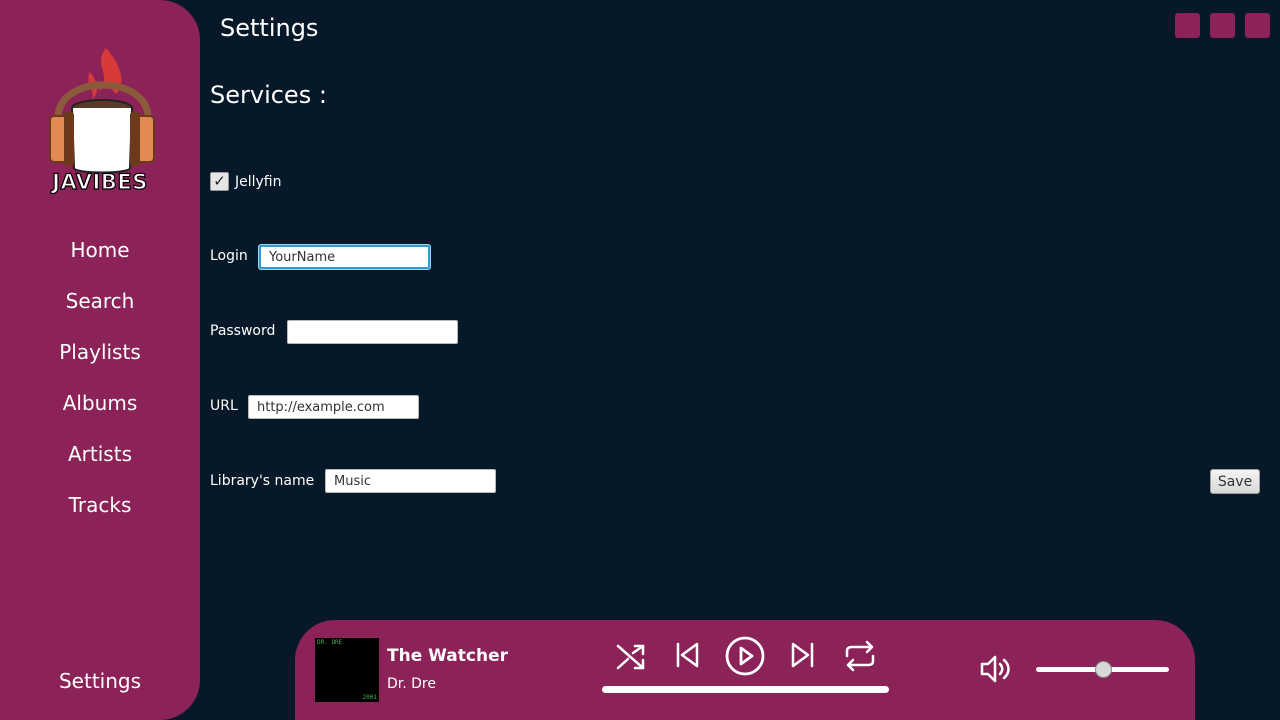  What do you see at coordinates (100, 403) in the screenshot?
I see `sidebar-item-albums: Albums` at bounding box center [100, 403].